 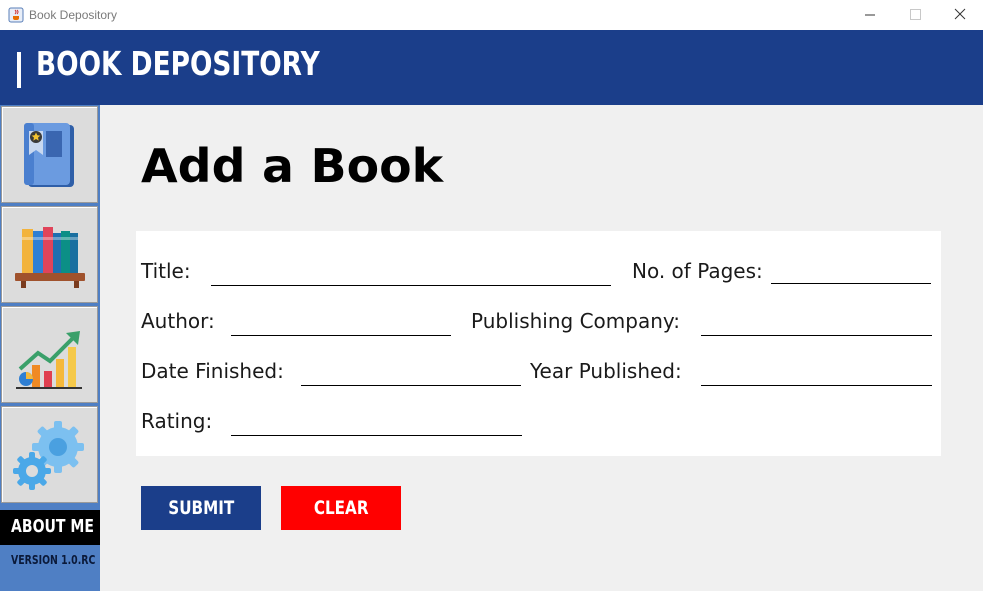 I want to click on sidebar-item-statistics, so click(x=49, y=354).